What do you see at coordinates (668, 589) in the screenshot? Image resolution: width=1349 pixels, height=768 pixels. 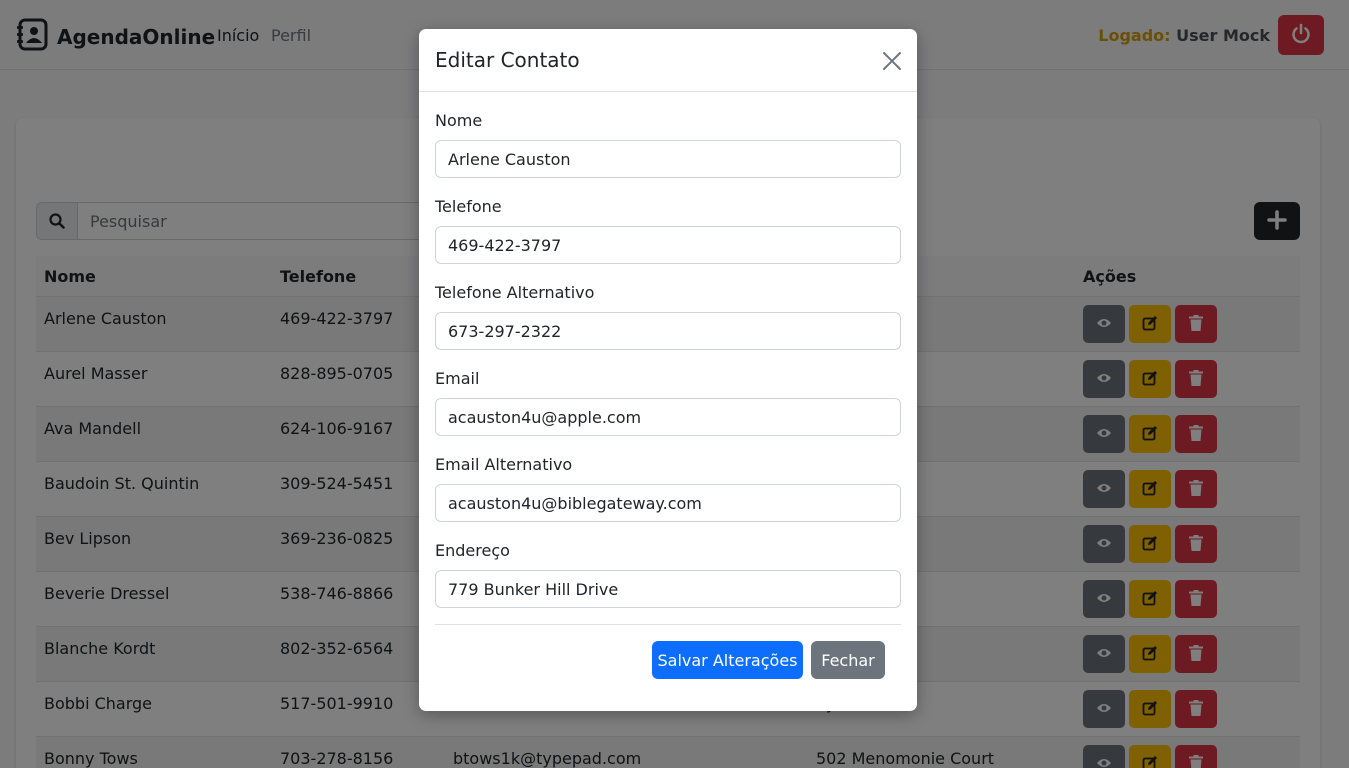 I see `field-endereco` at bounding box center [668, 589].